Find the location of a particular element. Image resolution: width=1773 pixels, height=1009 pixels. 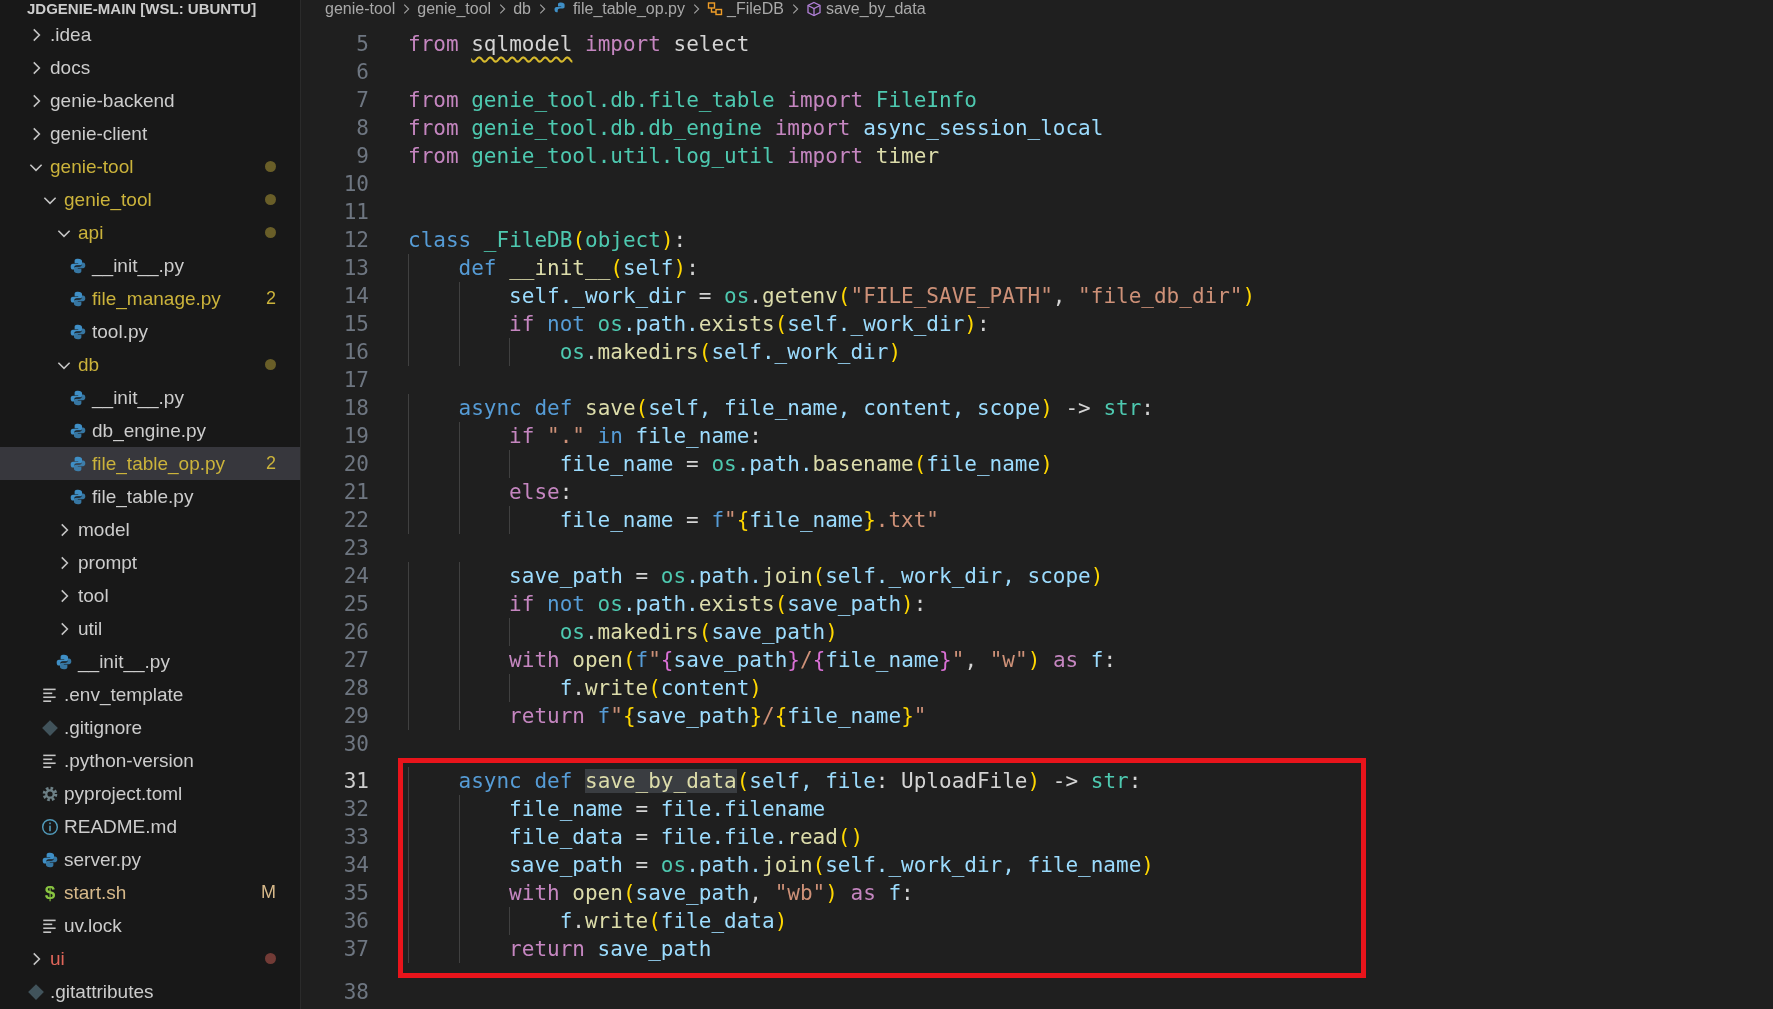

tree-item: docs is located at coordinates (150, 67).